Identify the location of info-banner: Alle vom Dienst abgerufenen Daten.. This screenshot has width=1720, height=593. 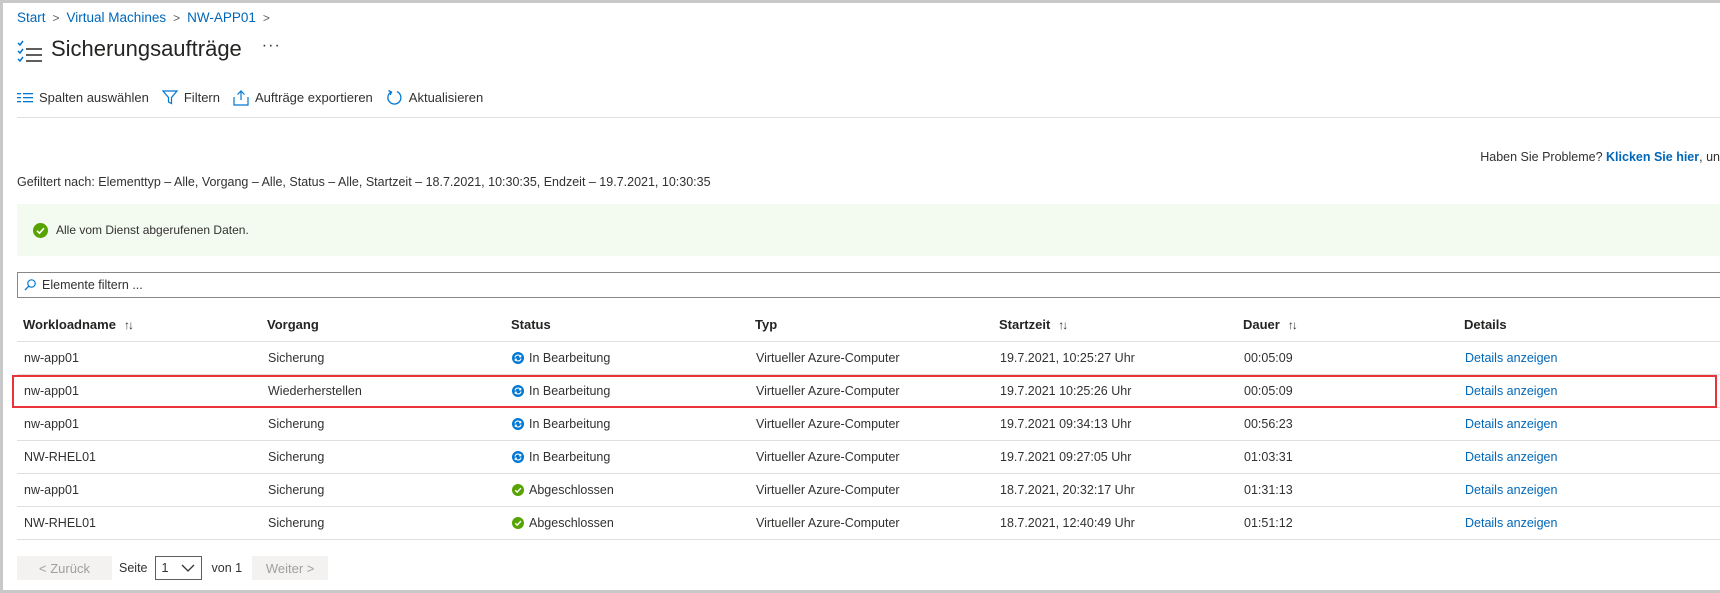
(868, 230).